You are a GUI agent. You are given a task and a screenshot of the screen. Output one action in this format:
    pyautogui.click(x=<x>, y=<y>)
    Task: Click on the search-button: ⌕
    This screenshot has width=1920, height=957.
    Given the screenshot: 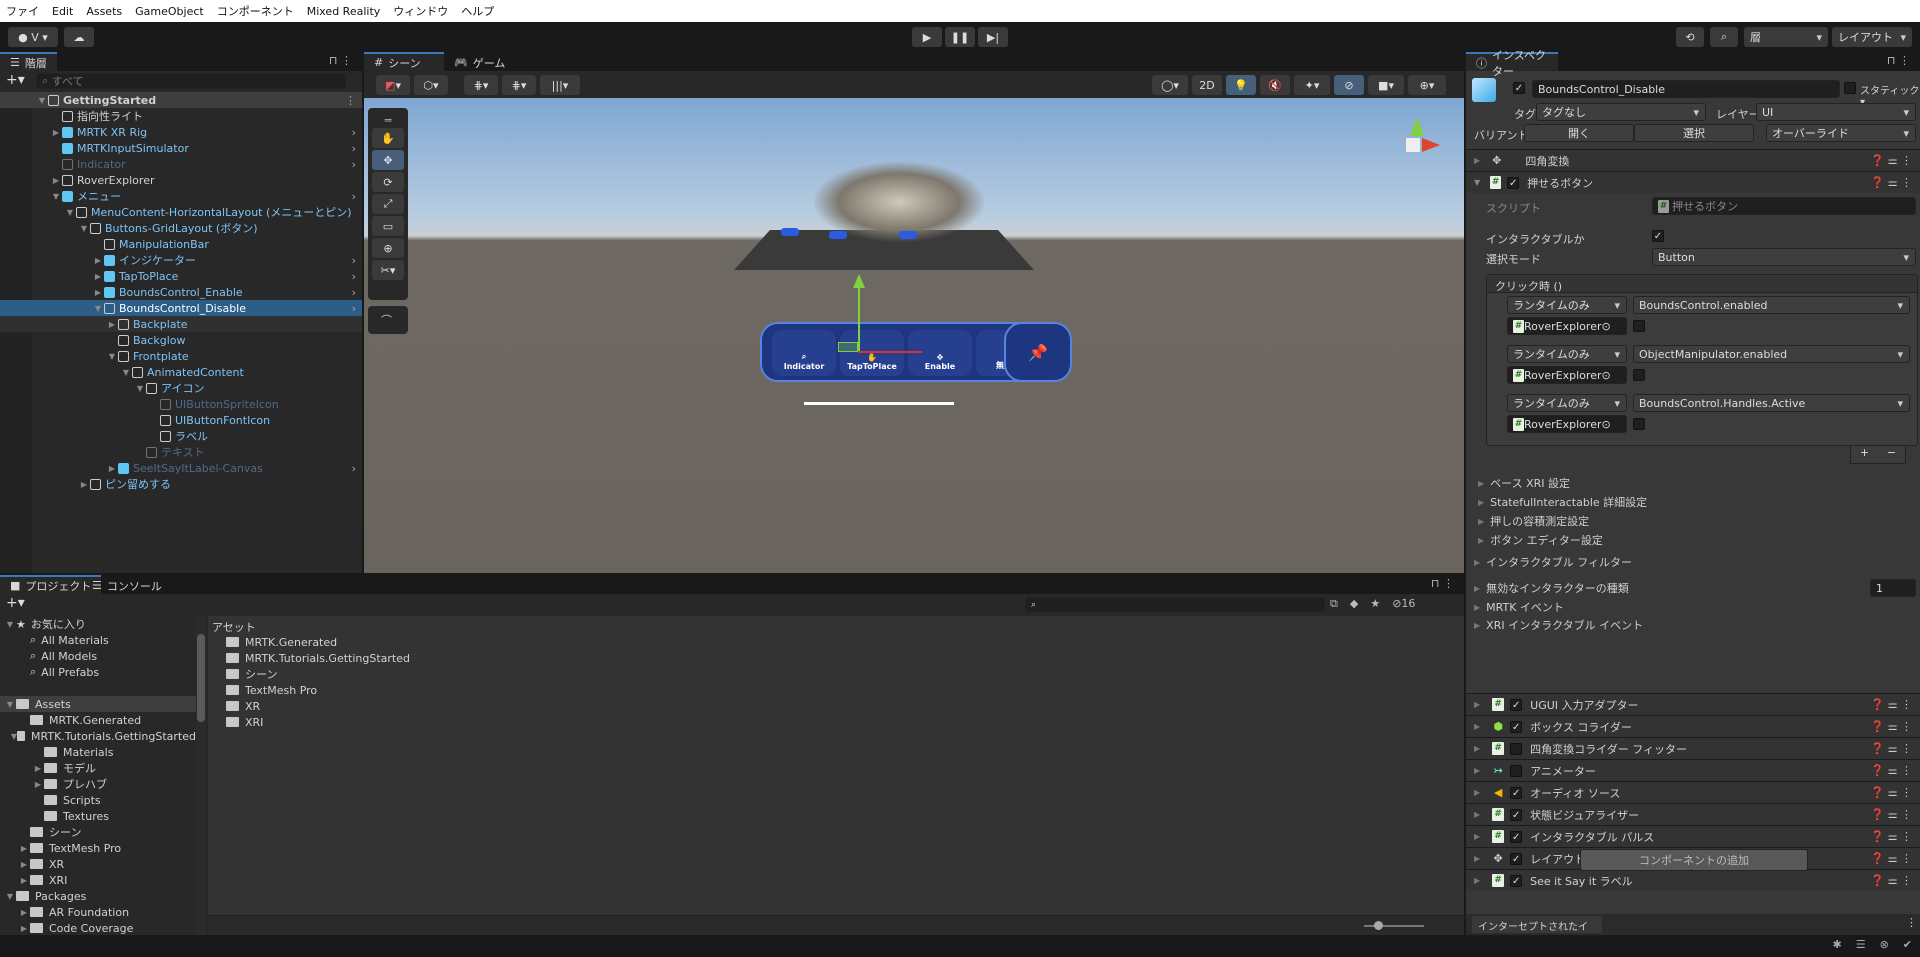 What is the action you would take?
    pyautogui.click(x=1724, y=37)
    